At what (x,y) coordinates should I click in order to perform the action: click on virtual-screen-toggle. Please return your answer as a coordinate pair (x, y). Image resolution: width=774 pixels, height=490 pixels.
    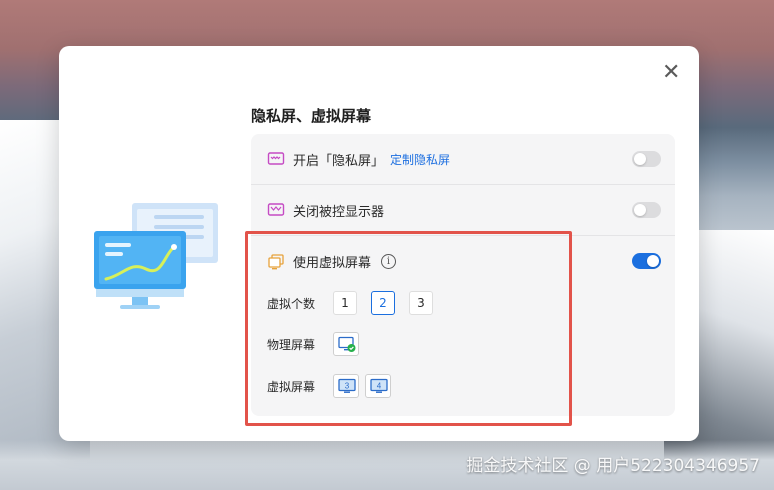
    Looking at the image, I should click on (646, 261).